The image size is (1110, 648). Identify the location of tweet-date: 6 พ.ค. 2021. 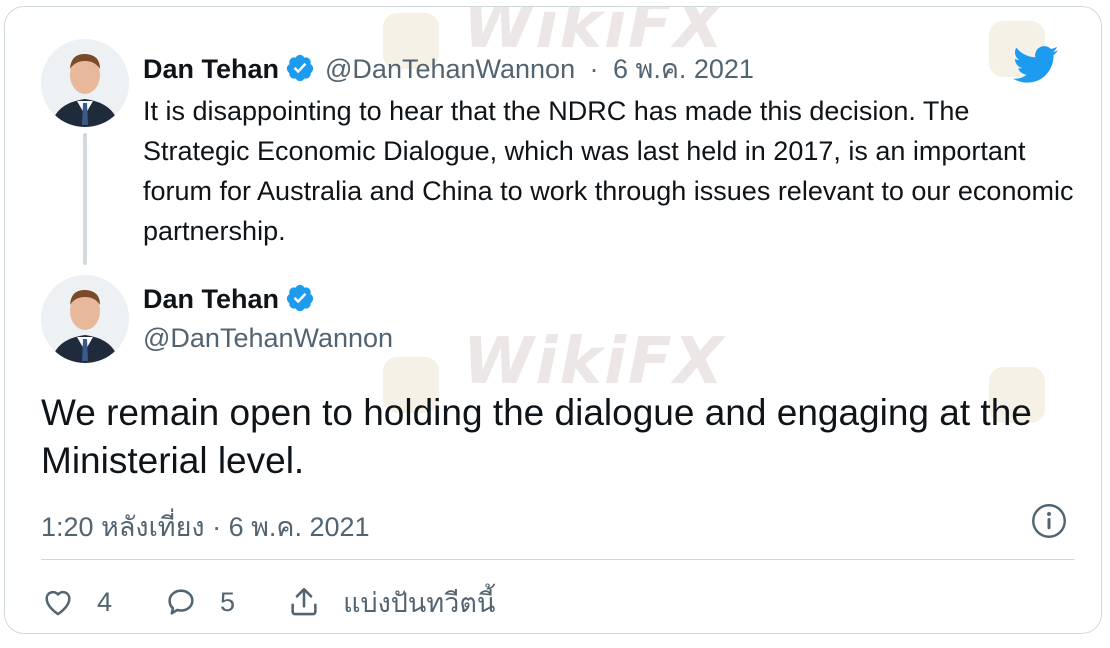
(683, 69).